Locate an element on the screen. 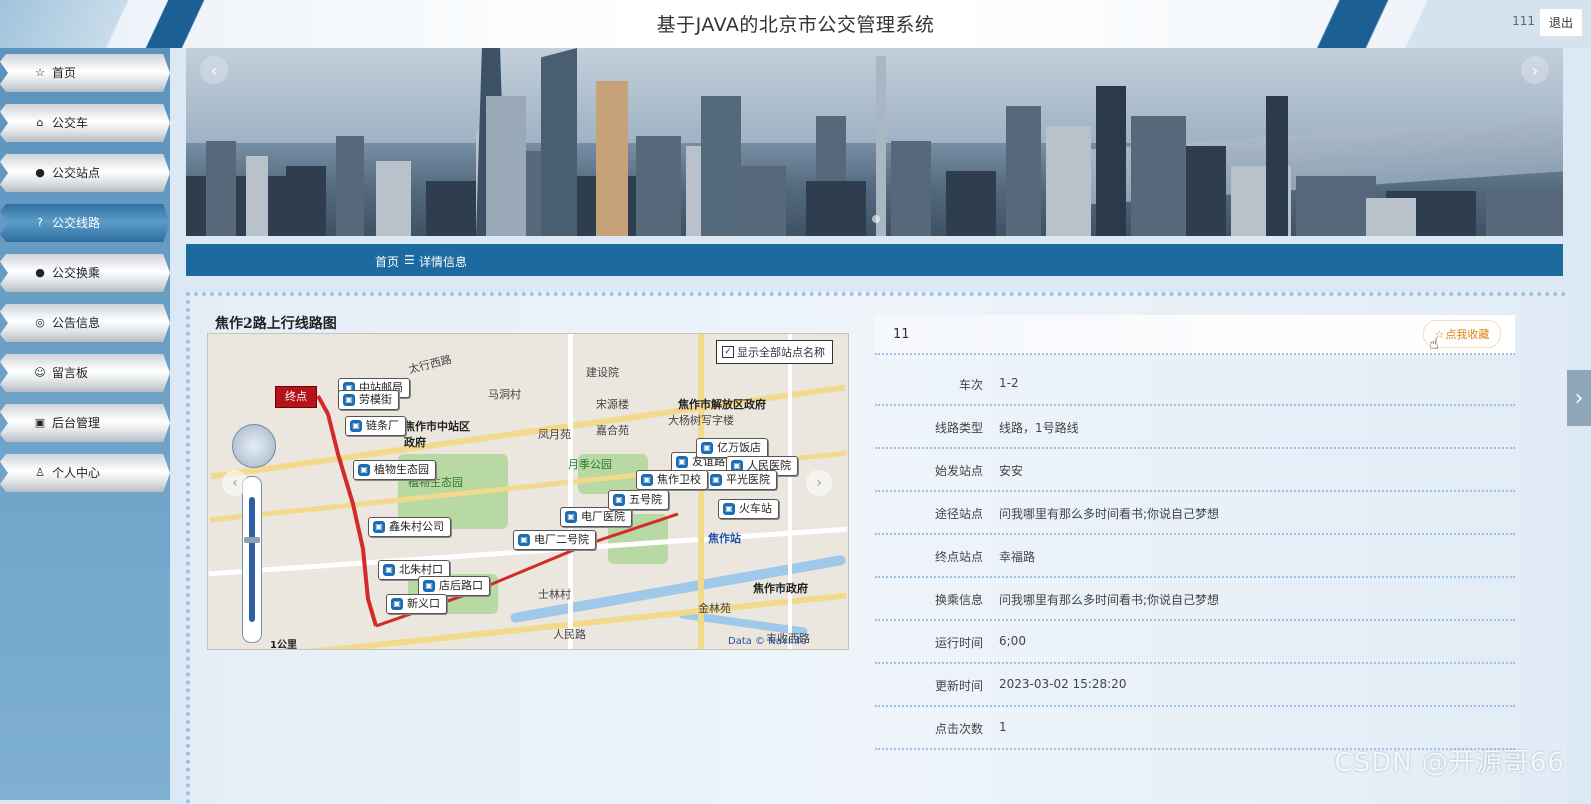 This screenshot has width=1591, height=804. sidebar-item-notice: ◎ 公告信息 is located at coordinates (85, 323).